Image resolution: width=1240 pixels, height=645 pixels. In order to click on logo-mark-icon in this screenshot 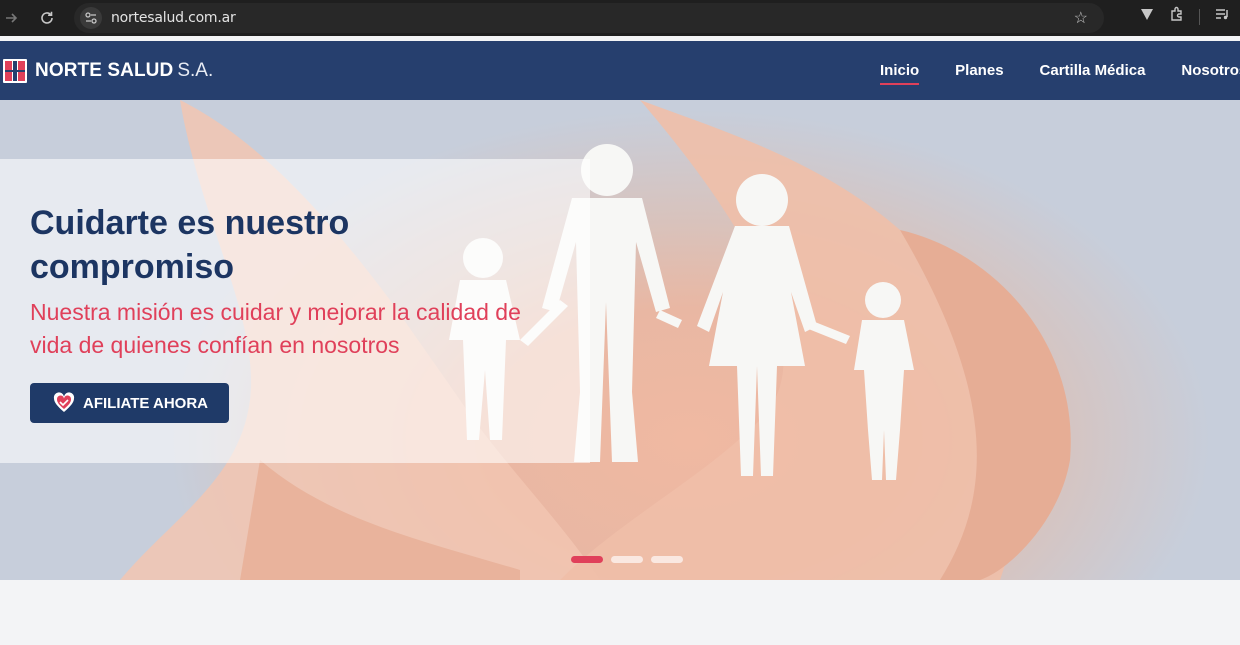, I will do `click(15, 70)`.